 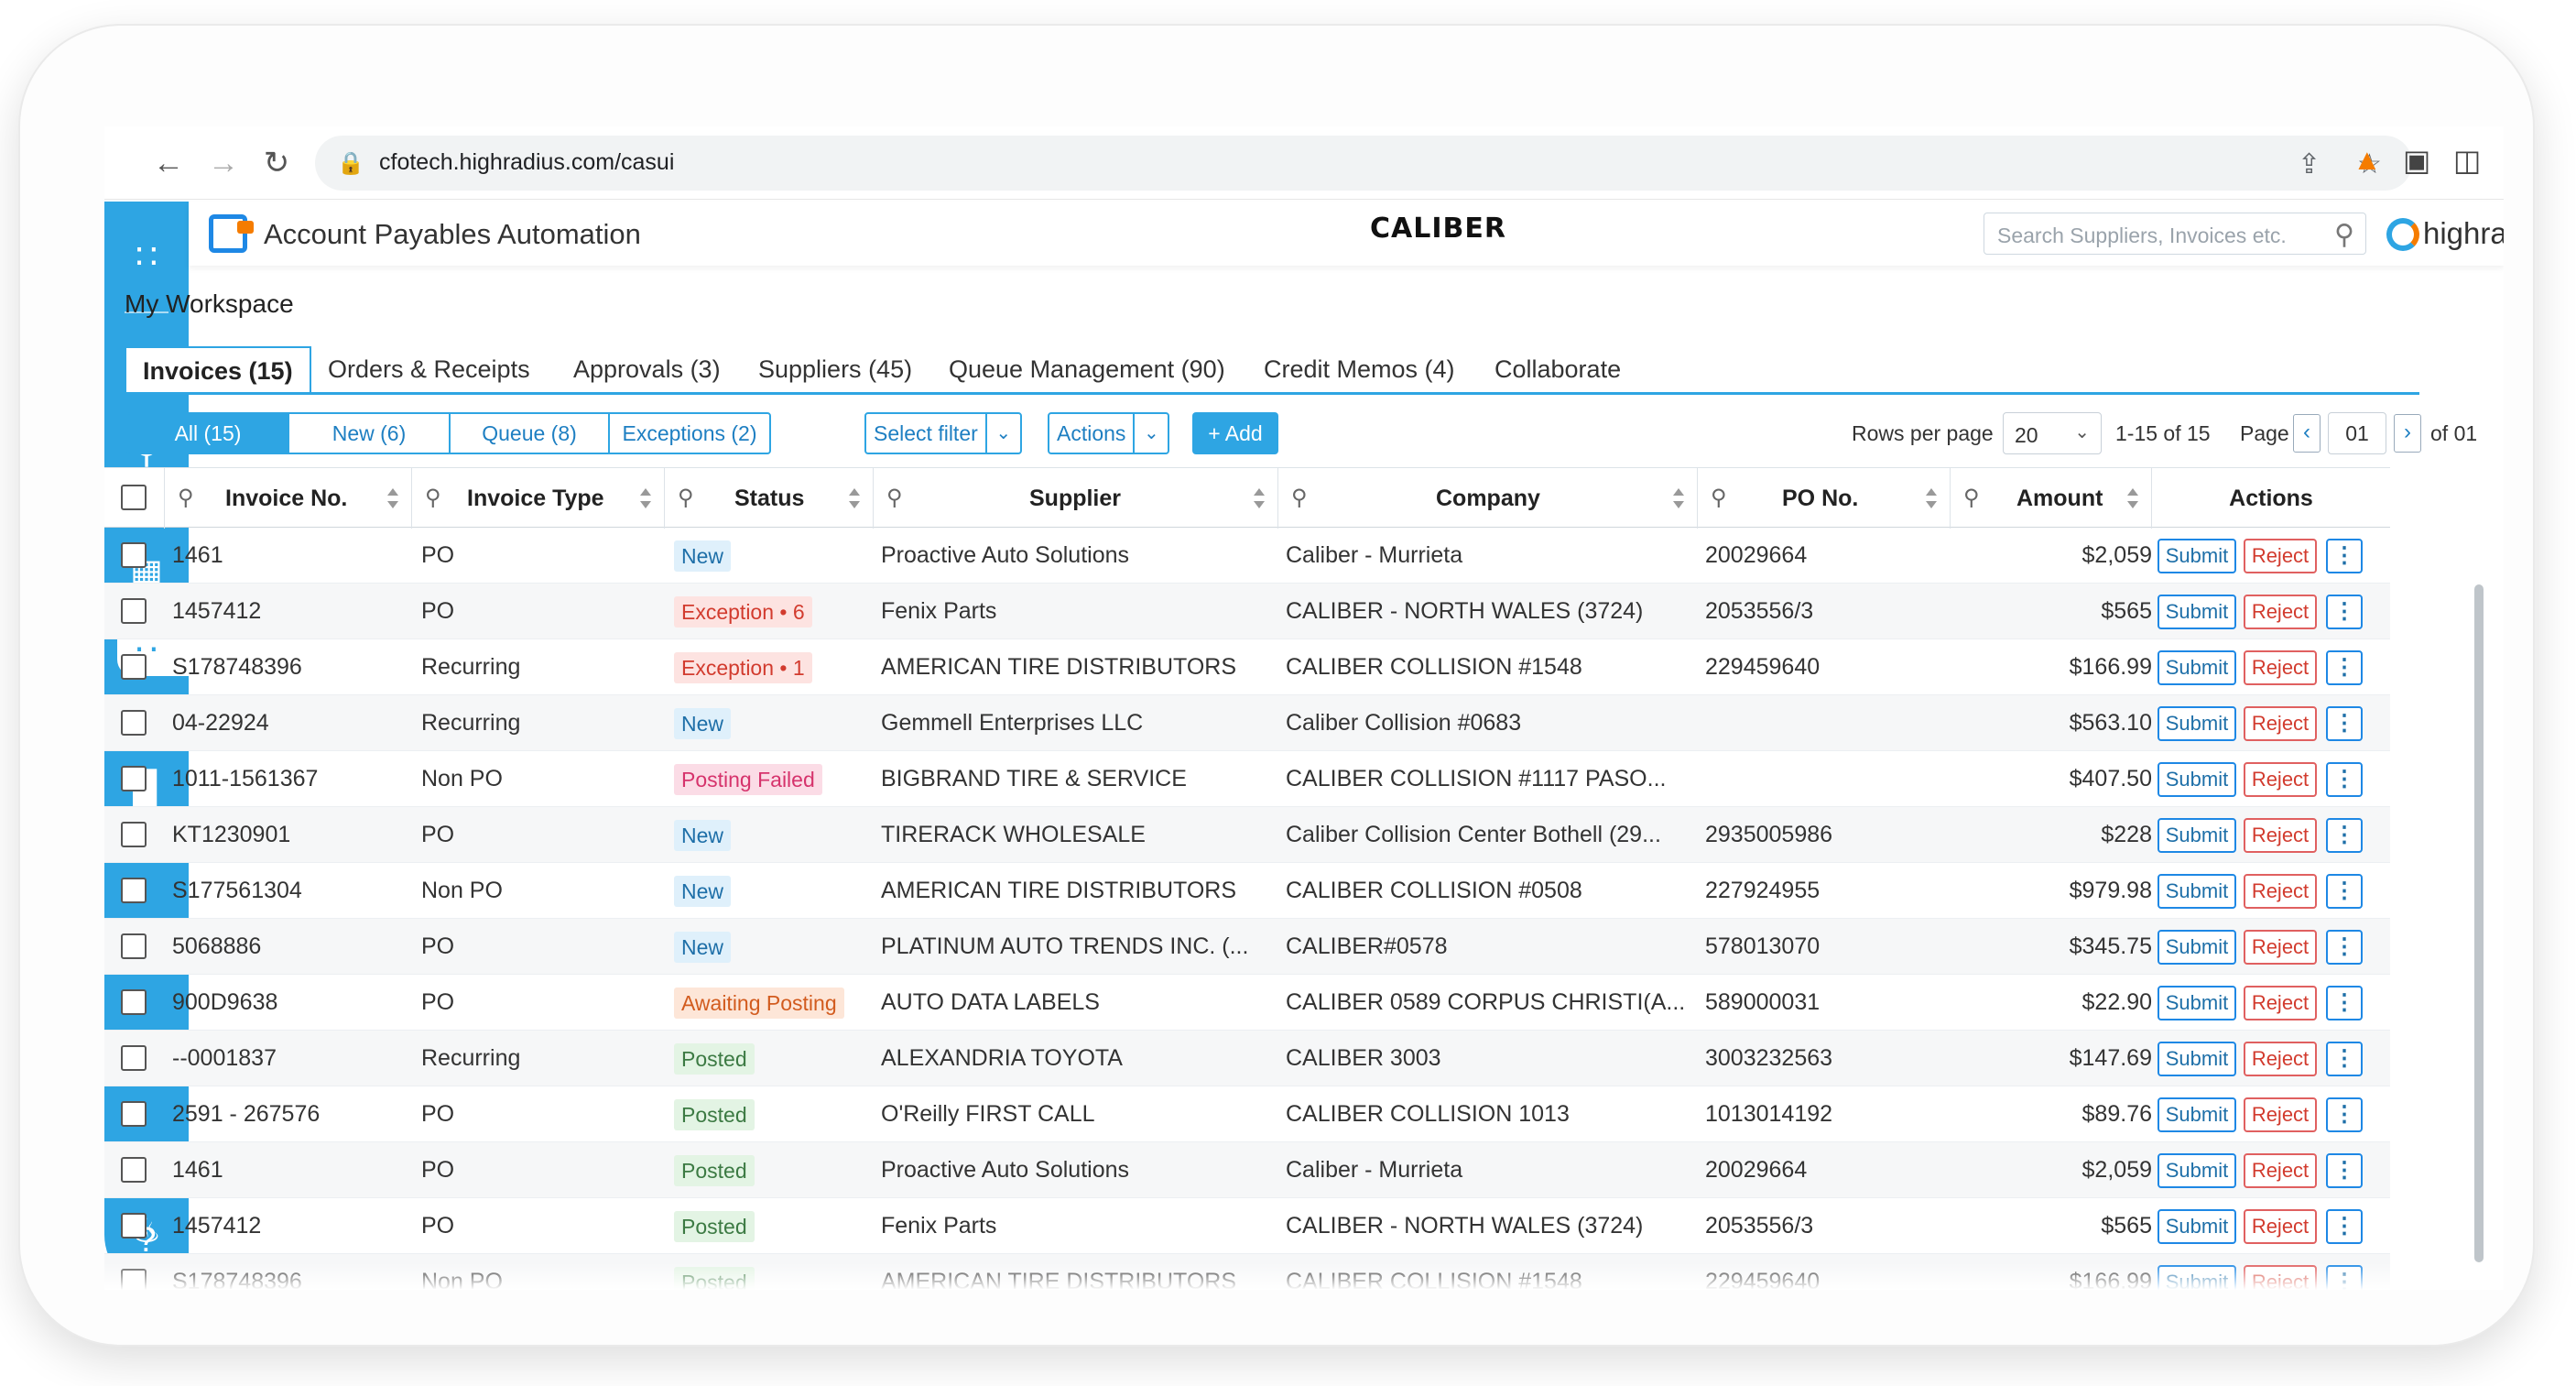 I want to click on col-supplier: ⚲ Supplier, so click(x=1076, y=498).